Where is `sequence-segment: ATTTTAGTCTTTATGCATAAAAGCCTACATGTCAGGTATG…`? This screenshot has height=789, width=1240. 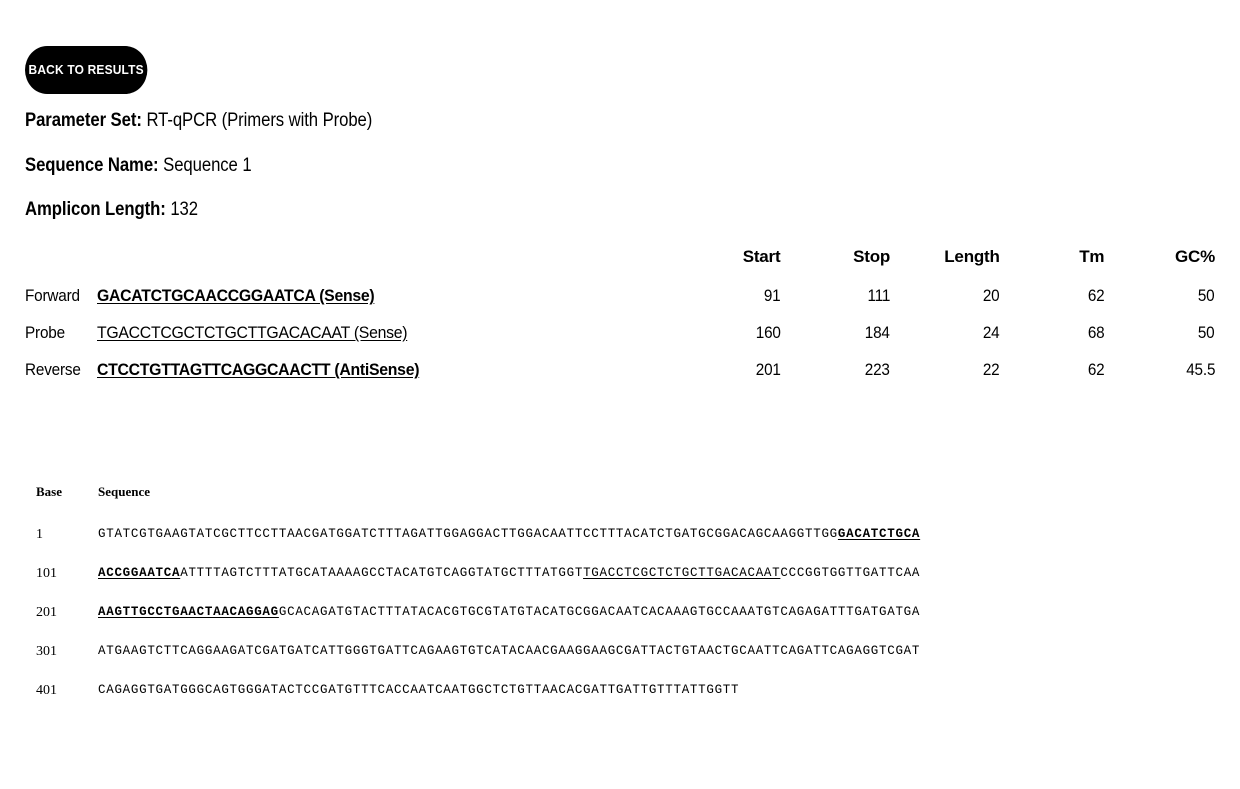 sequence-segment: ATTTTAGTCTTTATGCATAAAAGCCTACATGTCAGGTATG… is located at coordinates (382, 573).